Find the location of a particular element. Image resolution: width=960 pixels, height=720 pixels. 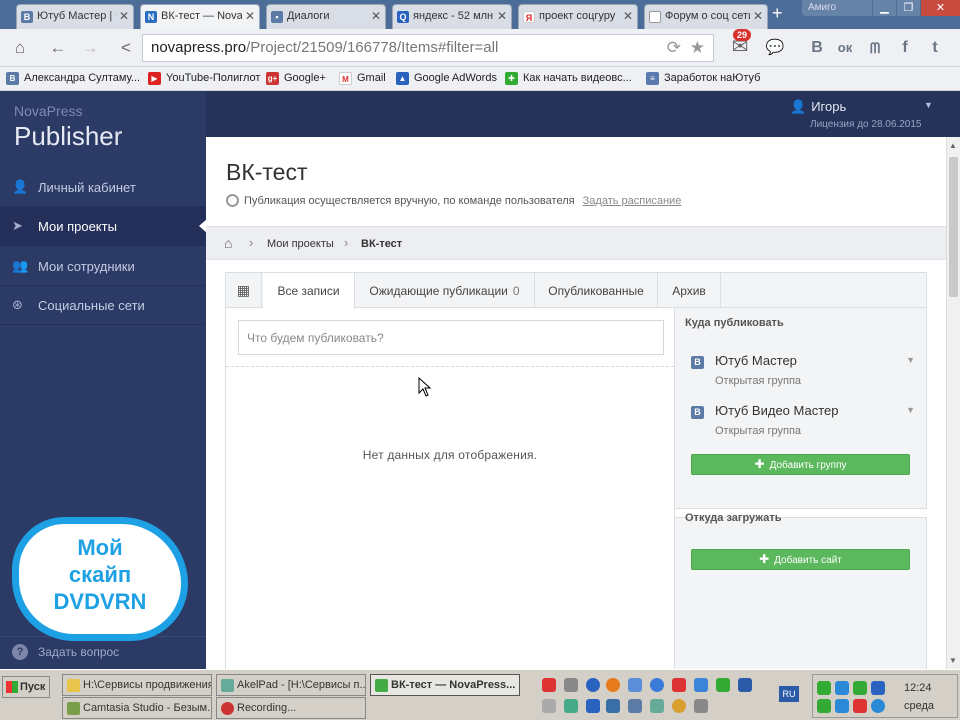

schedule-link: Задать расписание is located at coordinates (632, 201).